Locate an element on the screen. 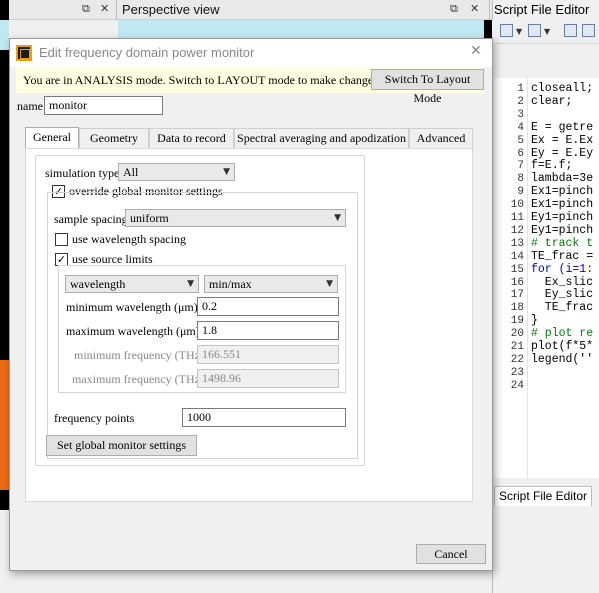  name-field: monitor is located at coordinates (103, 105).